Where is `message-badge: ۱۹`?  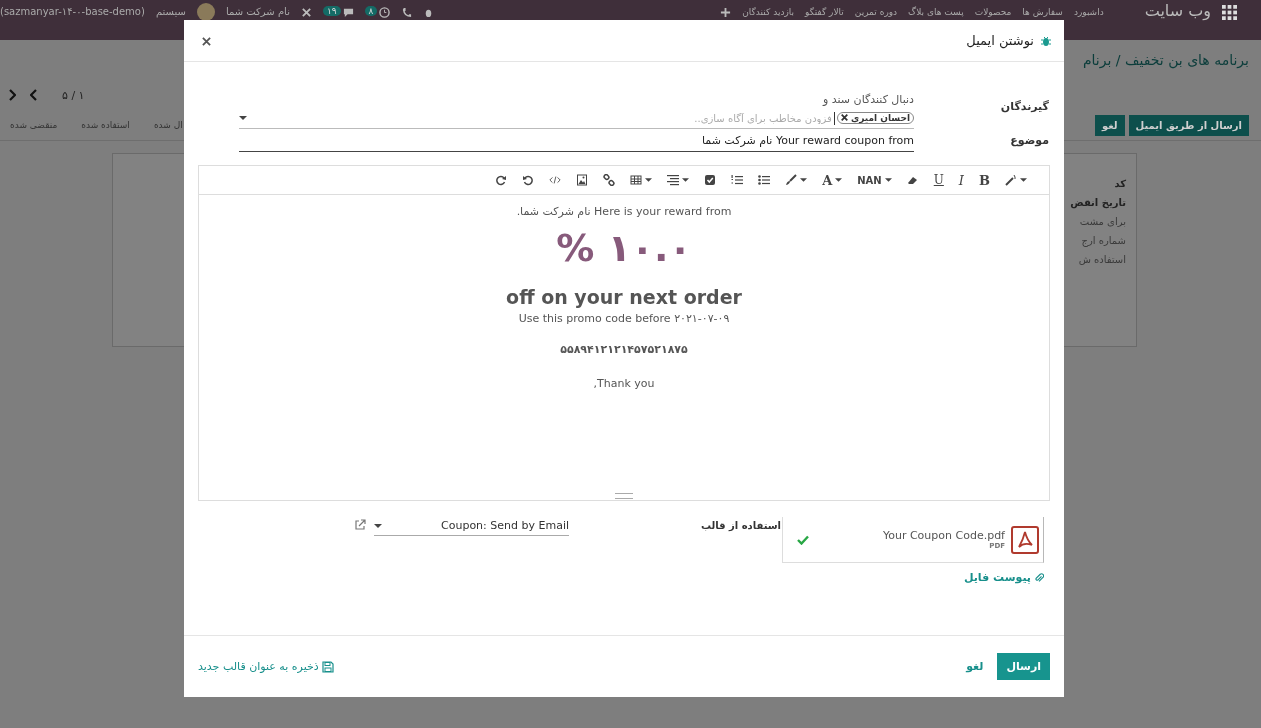 message-badge: ۱۹ is located at coordinates (331, 11).